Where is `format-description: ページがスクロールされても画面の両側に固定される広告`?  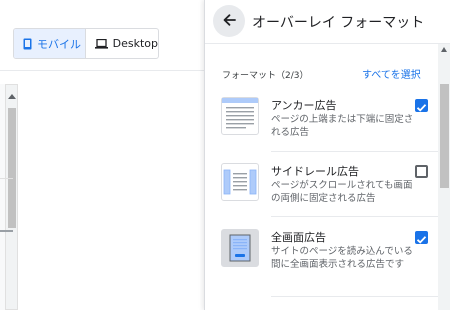
format-description: ページがスクロールされても画面の両側に固定される広告 is located at coordinates (342, 192).